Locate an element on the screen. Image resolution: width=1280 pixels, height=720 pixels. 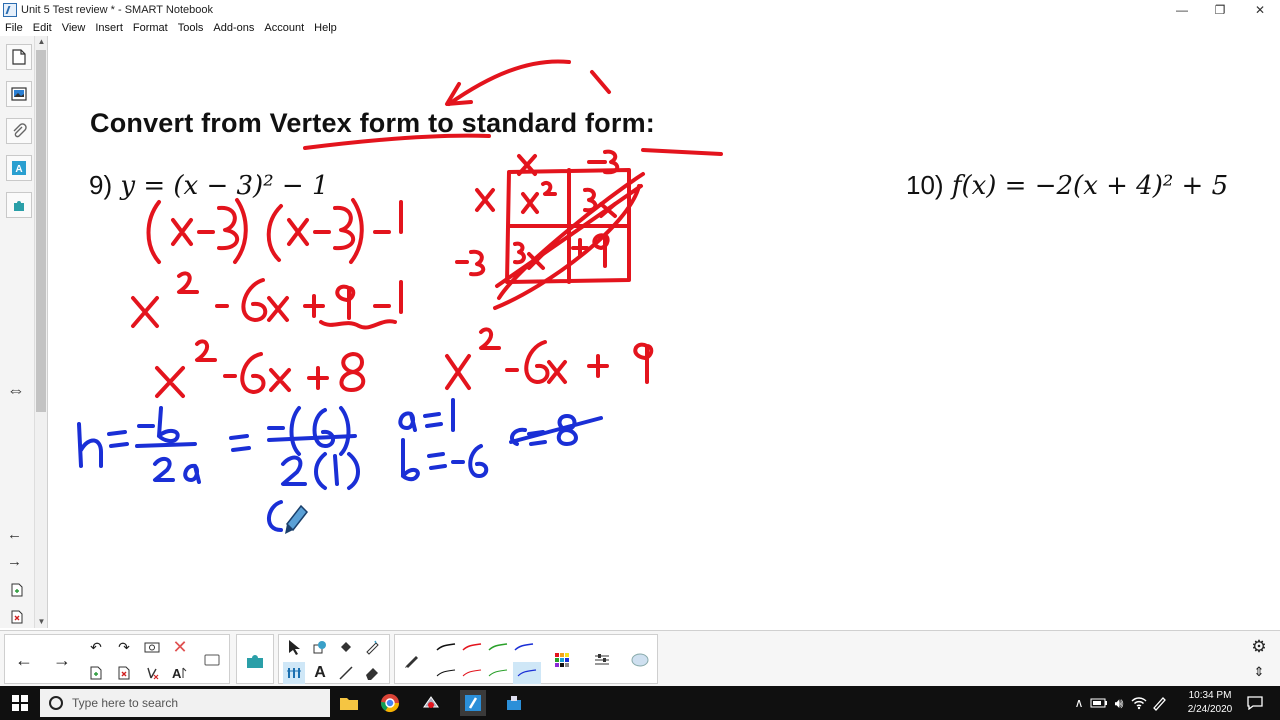
resize-arrows-icon: ⇔ is located at coordinates (16, 390).